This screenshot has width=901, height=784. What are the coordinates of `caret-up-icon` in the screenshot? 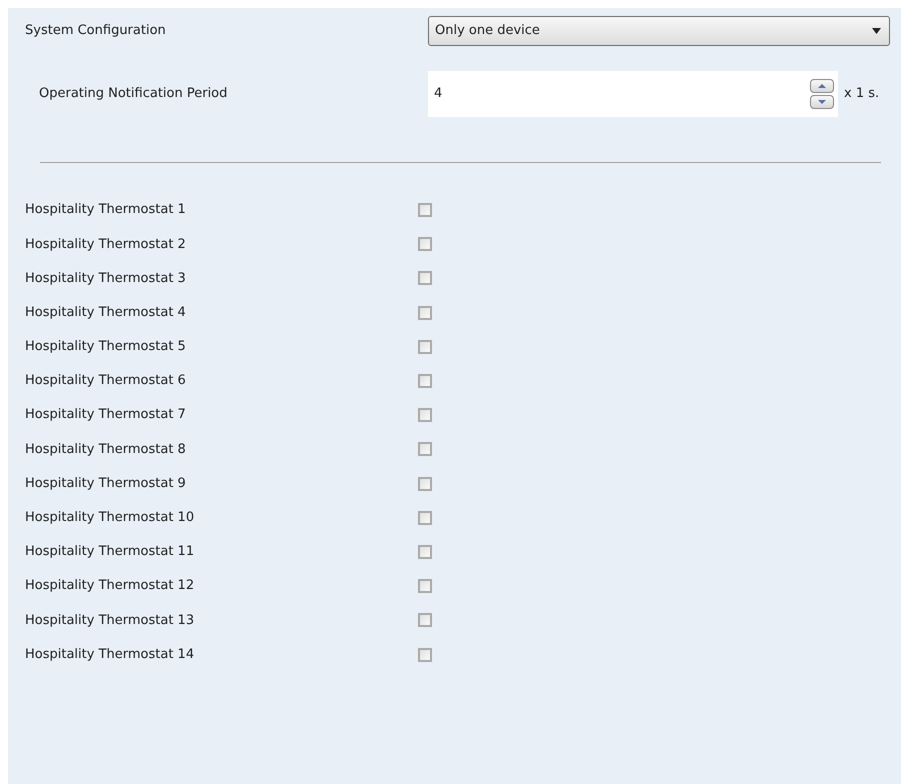 It's located at (822, 86).